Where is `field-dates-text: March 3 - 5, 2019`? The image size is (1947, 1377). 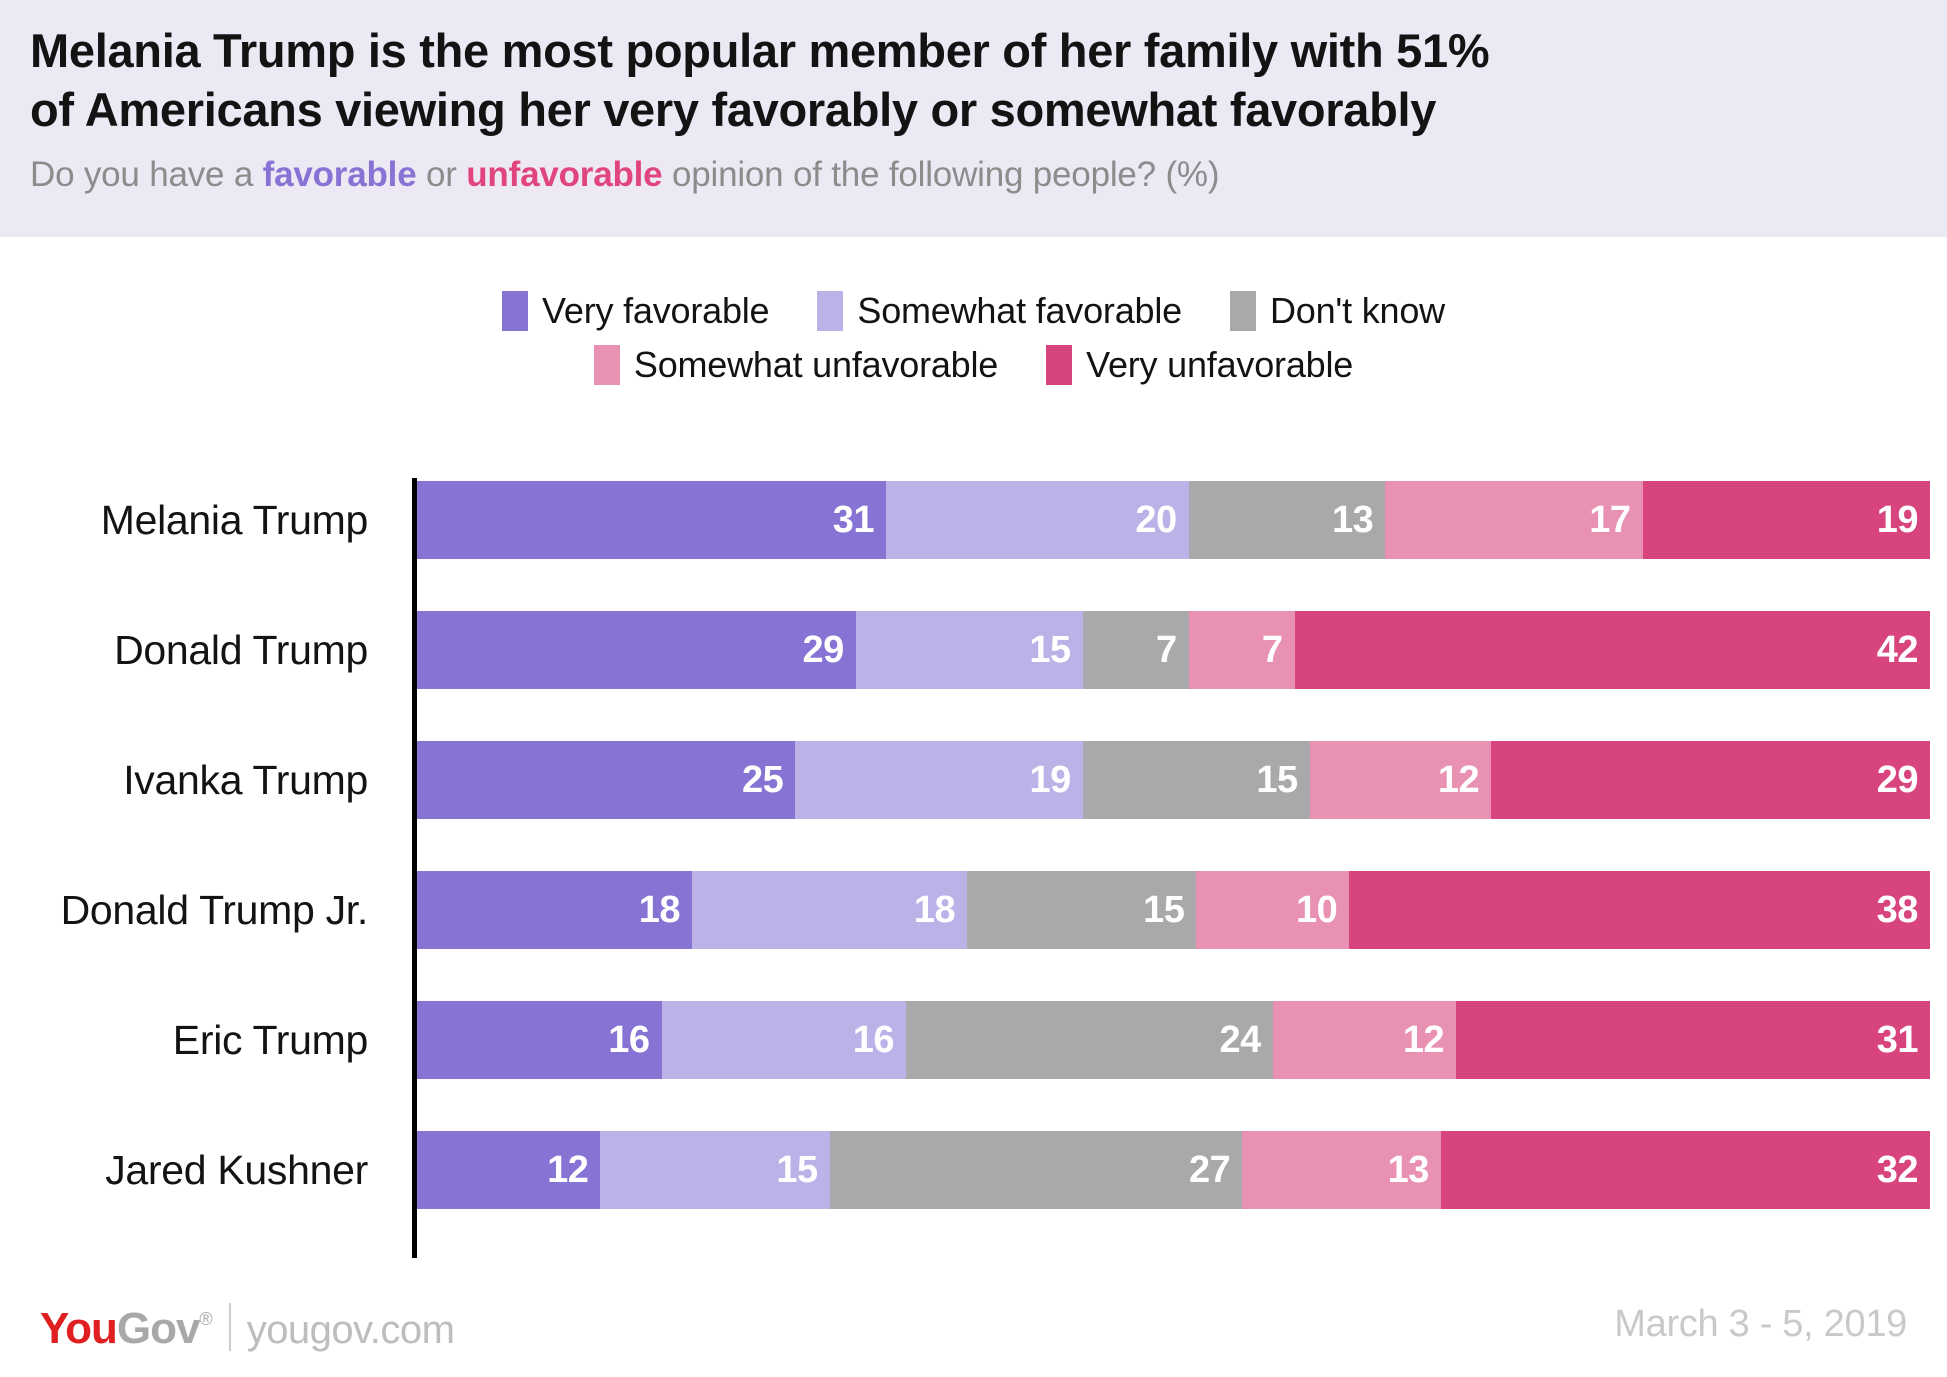 field-dates-text: March 3 - 5, 2019 is located at coordinates (1760, 1324).